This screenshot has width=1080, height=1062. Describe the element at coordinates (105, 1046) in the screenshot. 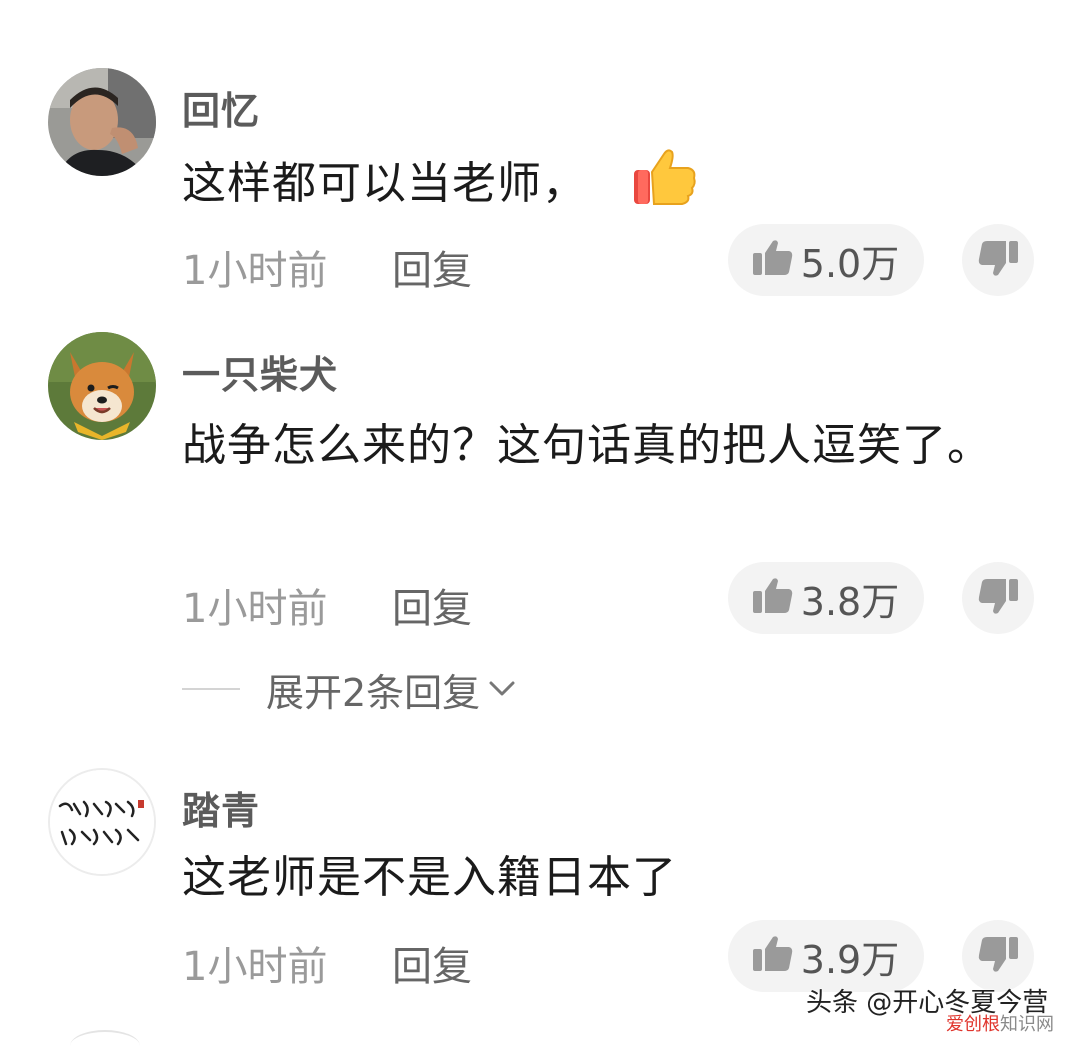

I see `next-avatar-partial` at that location.